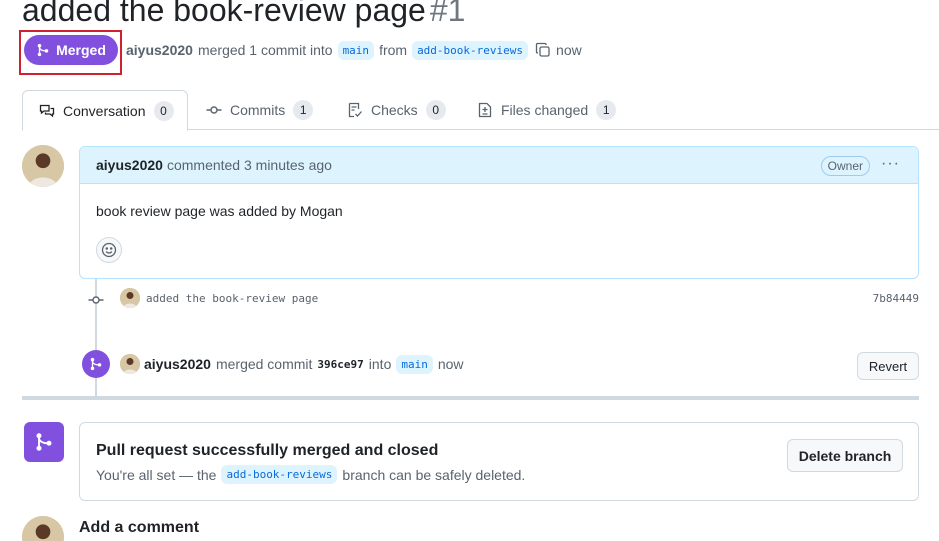  I want to click on comment-body: book review page was added by Mogan, so click(219, 211).